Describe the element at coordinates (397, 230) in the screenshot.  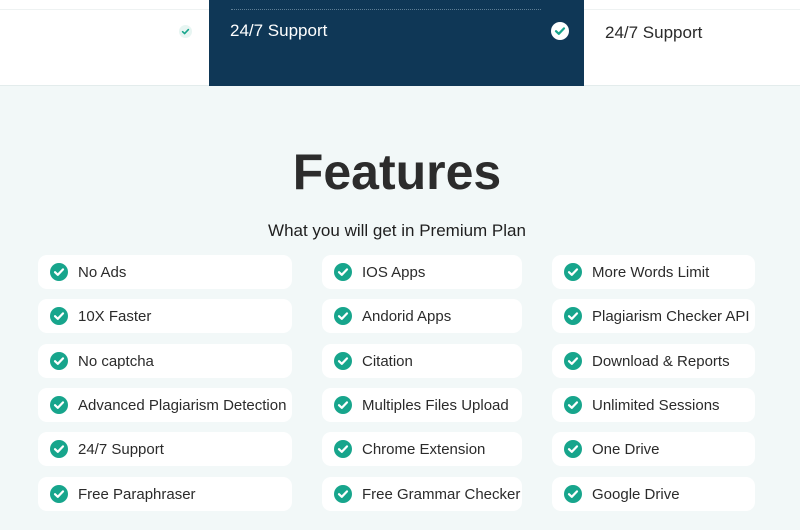
I see `features-subtitle: What you will get in Premium Plan` at that location.